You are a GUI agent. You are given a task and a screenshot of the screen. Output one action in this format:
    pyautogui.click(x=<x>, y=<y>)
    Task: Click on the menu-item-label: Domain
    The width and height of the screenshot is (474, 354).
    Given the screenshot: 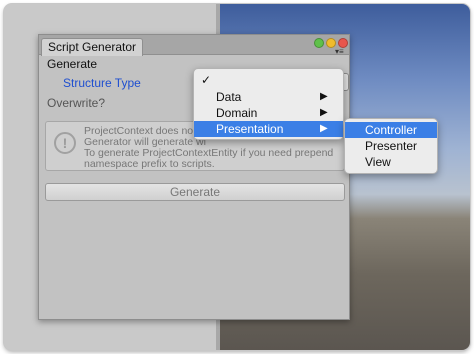 What is the action you would take?
    pyautogui.click(x=237, y=113)
    